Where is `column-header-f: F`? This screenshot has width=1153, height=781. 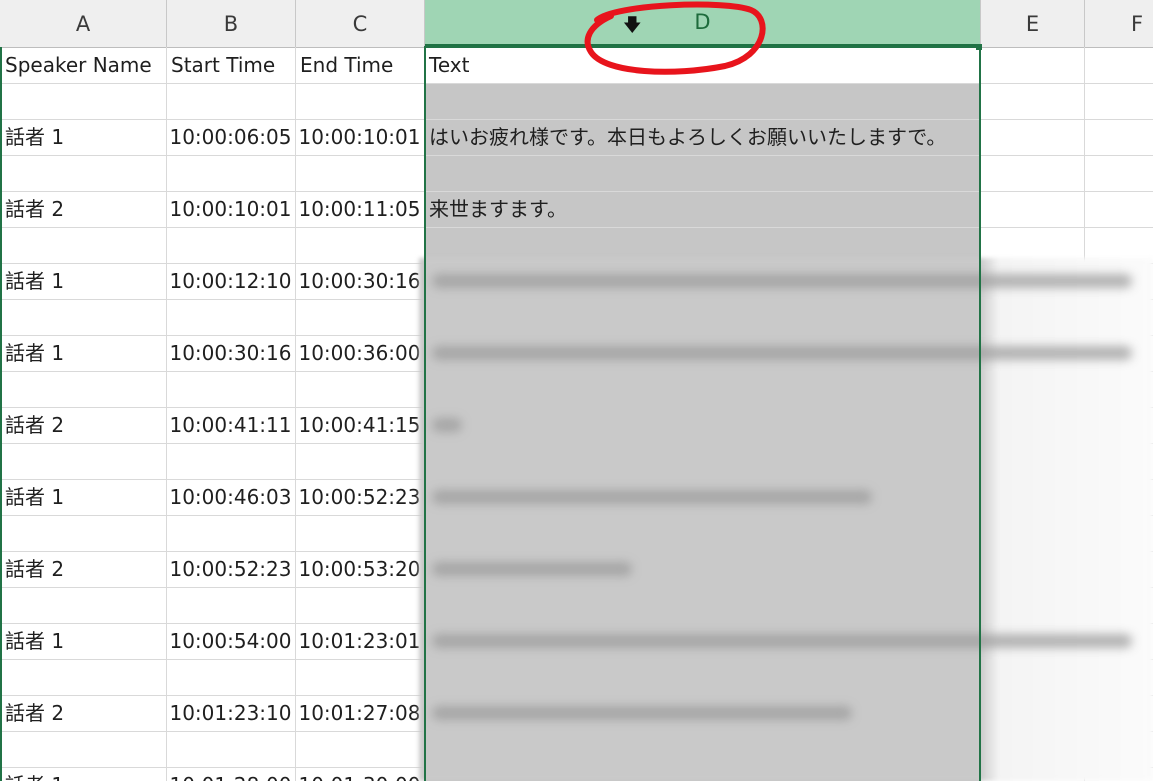
column-header-f: F is located at coordinates (1119, 23).